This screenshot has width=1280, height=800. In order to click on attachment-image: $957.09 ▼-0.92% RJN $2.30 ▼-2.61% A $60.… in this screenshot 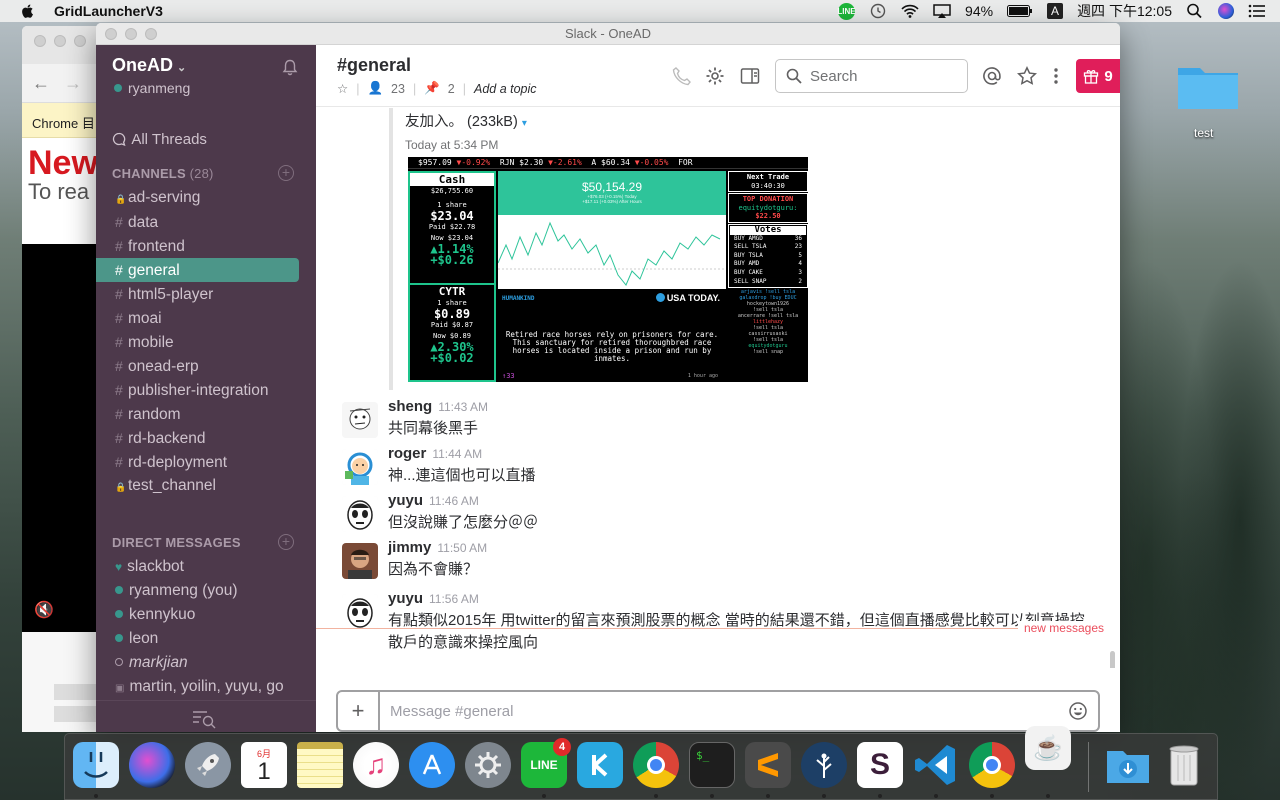, I will do `click(608, 269)`.